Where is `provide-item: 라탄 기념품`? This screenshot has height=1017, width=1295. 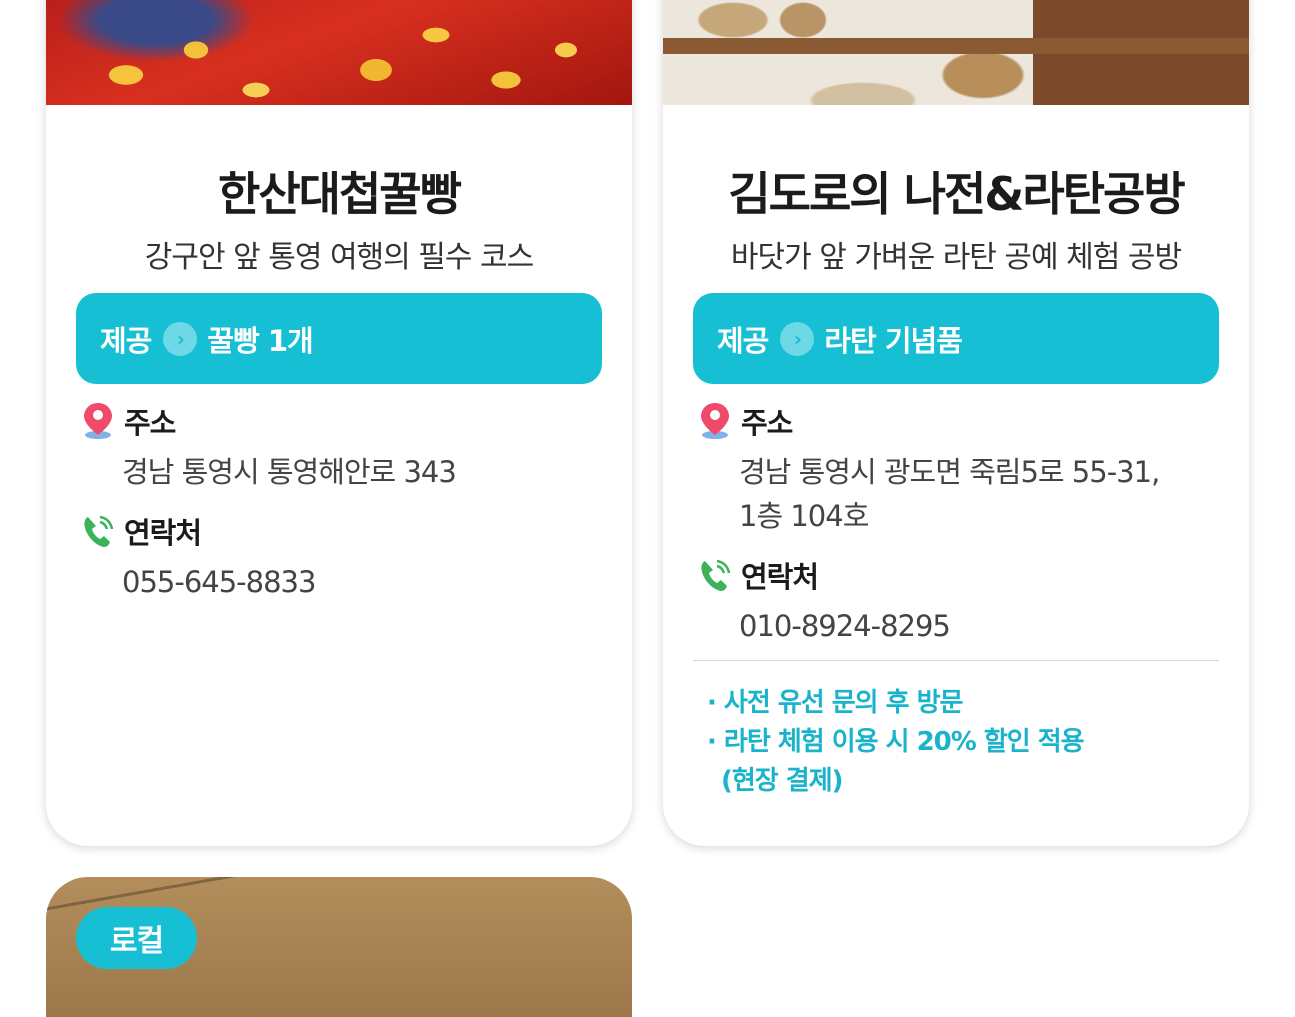 provide-item: 라탄 기념품 is located at coordinates (893, 340).